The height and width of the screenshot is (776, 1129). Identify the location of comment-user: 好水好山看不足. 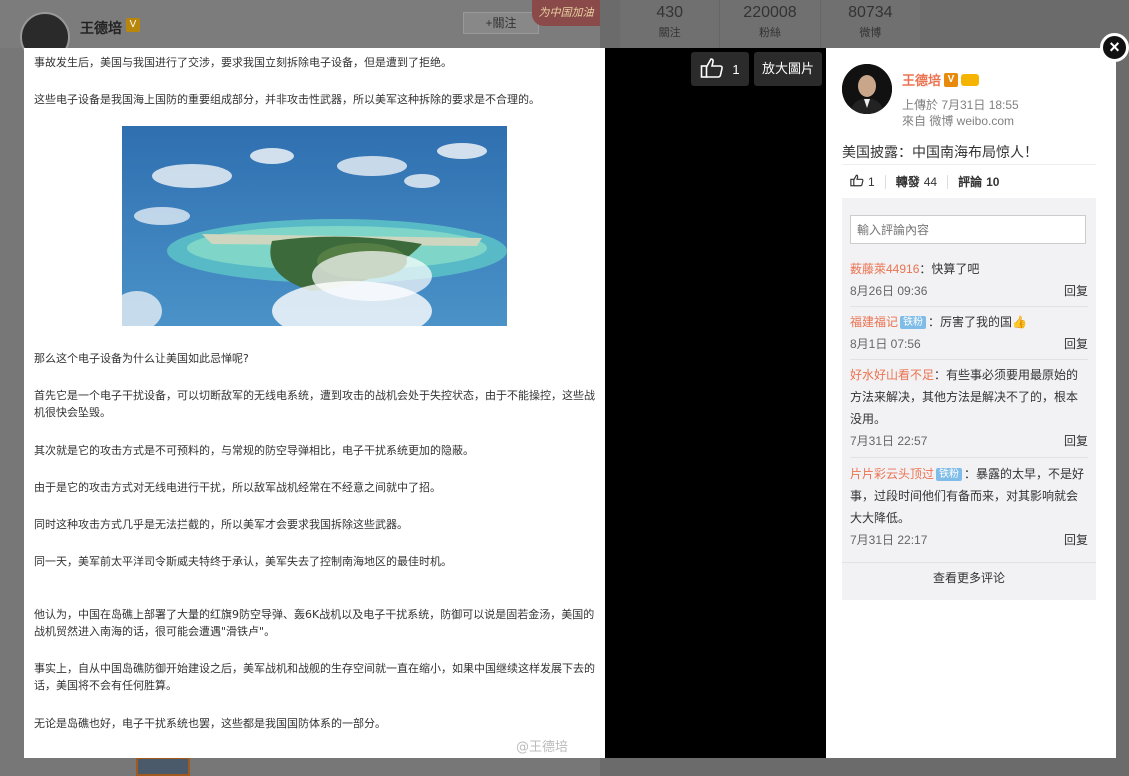
(892, 375).